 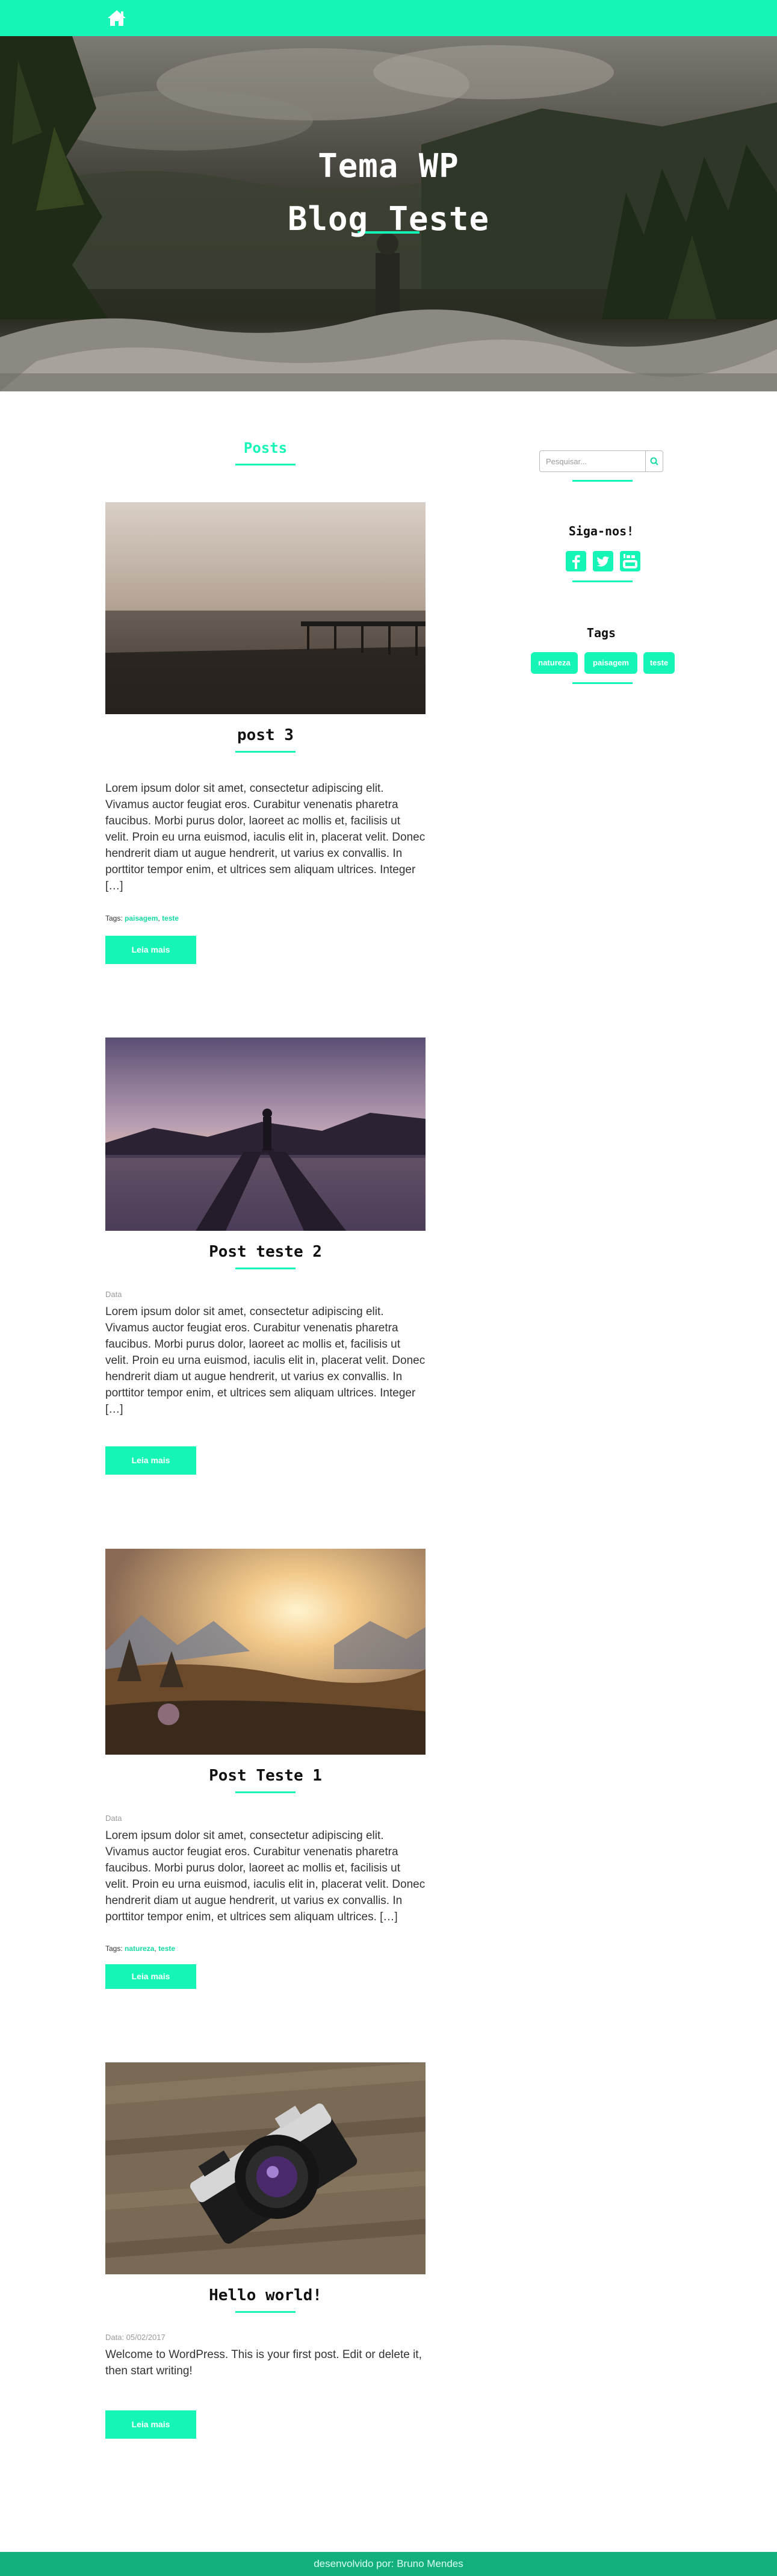 I want to click on facebook-icon, so click(x=576, y=561).